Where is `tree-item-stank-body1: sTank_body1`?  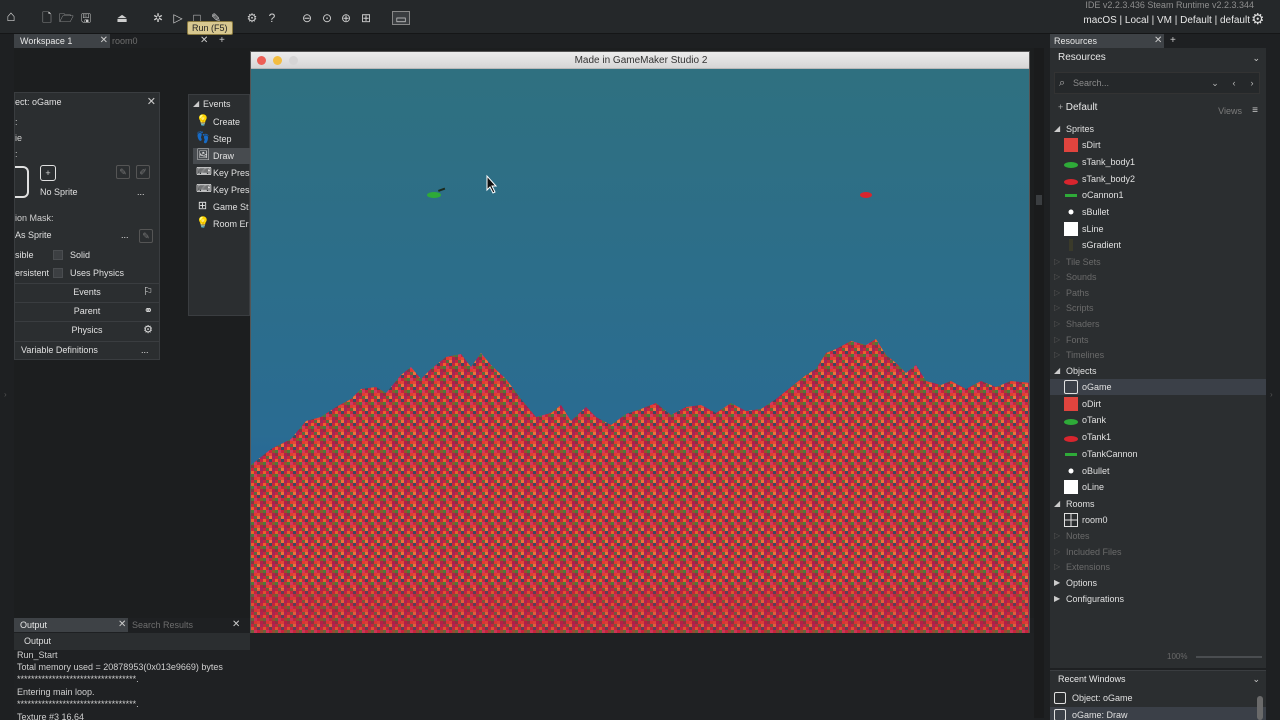
tree-item-stank-body1: sTank_body1 is located at coordinates (1158, 162).